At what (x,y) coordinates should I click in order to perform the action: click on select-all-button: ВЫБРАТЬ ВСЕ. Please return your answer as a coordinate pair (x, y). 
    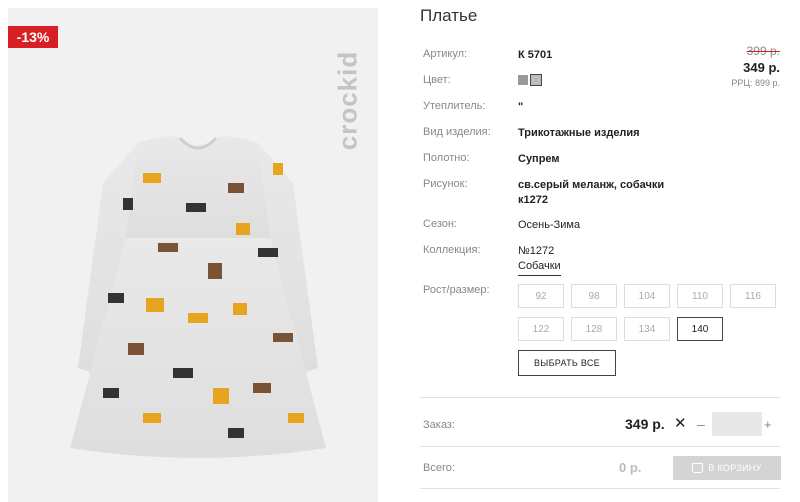
    Looking at the image, I should click on (567, 363).